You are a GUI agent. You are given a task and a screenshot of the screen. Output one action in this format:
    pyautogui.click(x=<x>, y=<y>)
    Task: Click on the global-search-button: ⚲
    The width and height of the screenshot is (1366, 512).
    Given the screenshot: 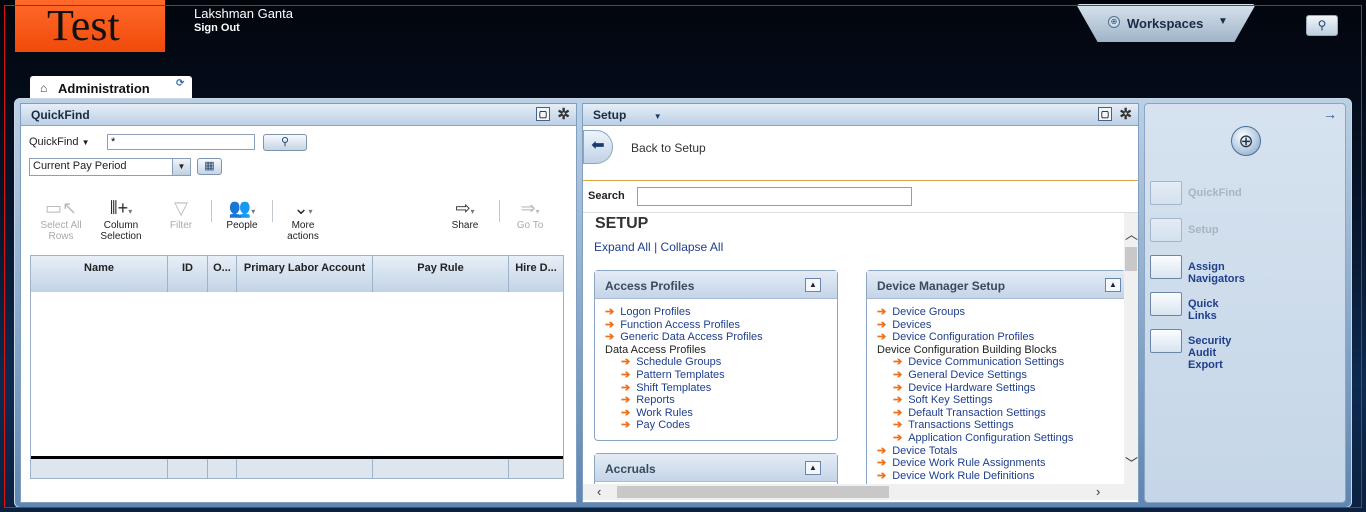 What is the action you would take?
    pyautogui.click(x=1322, y=25)
    